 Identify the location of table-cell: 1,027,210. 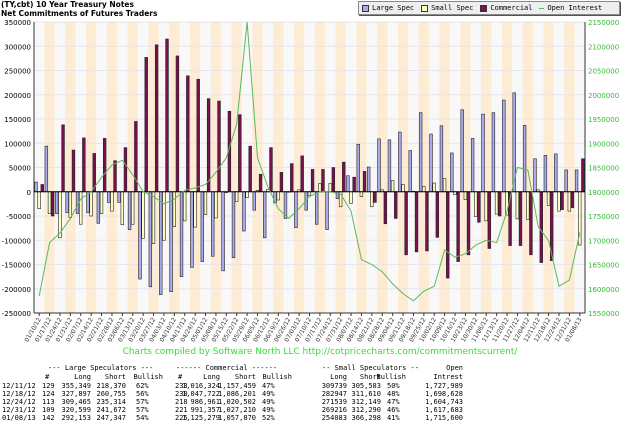
(237, 410).